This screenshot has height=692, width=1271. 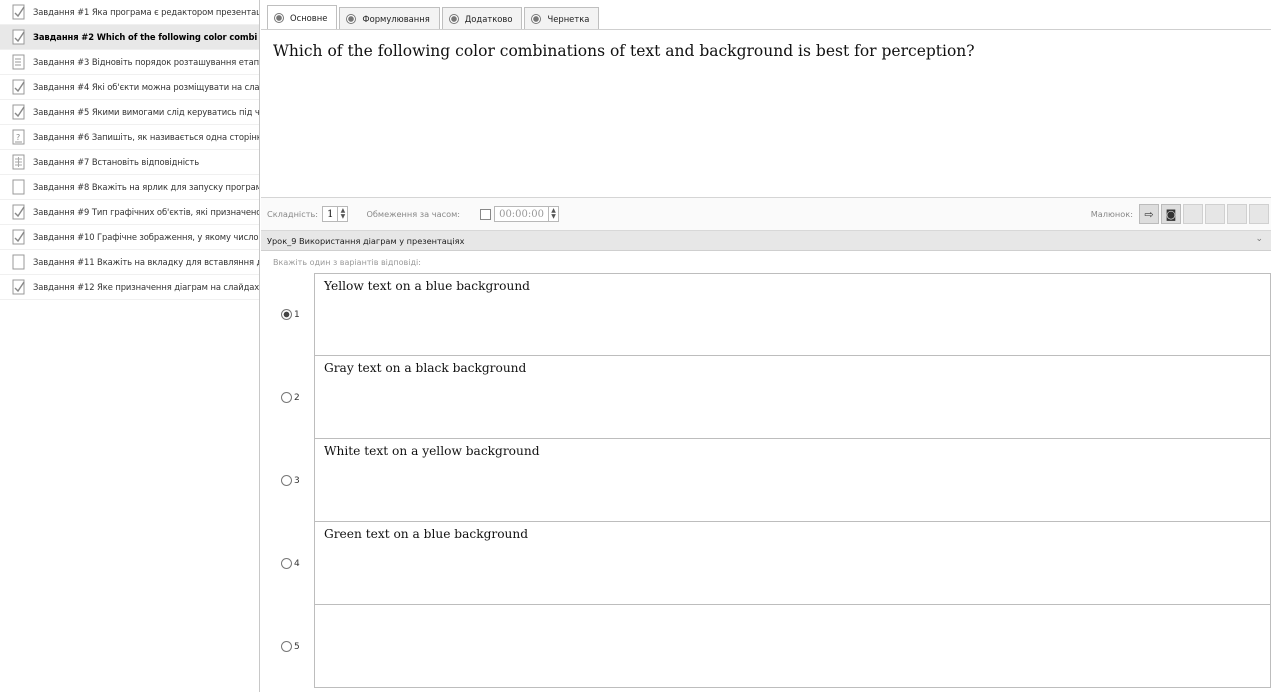 I want to click on camera-icon: ◙, so click(x=1171, y=214).